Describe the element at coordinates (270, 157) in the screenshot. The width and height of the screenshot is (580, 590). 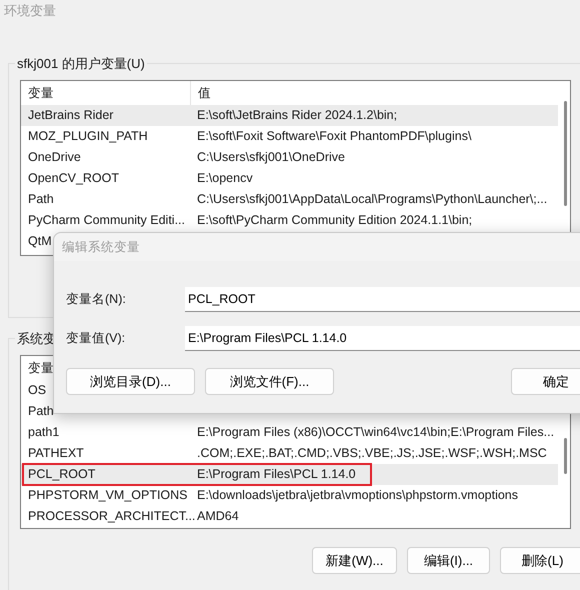
I see `variable-value: C:\Users\sfkj001\OneDrive` at that location.